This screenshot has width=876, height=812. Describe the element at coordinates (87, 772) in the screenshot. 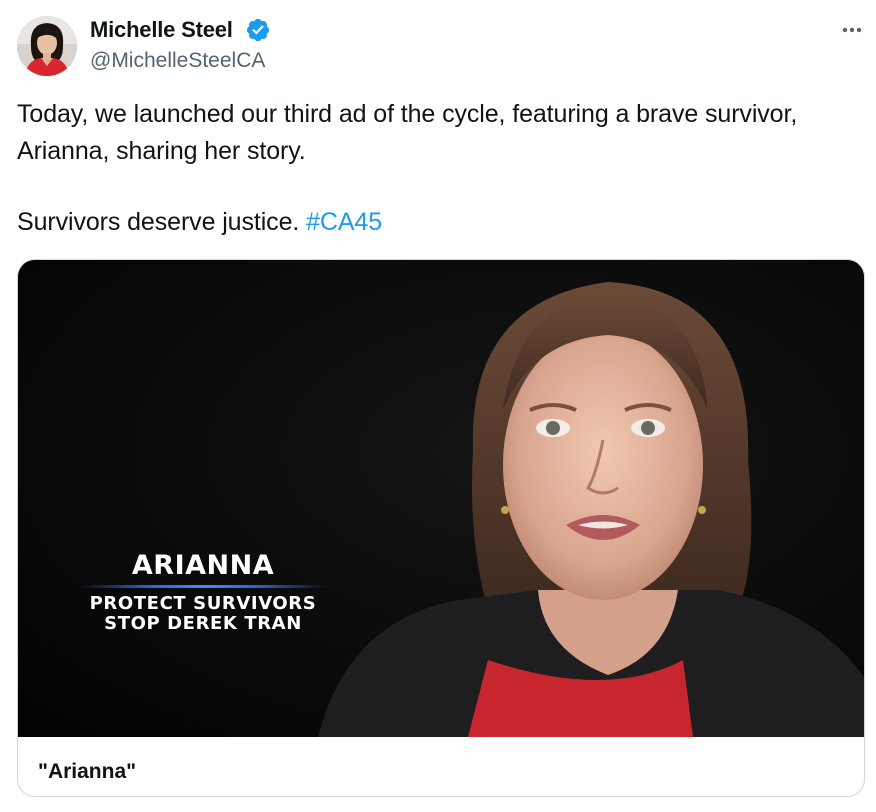

I see `card-title: "Arianna"` at that location.